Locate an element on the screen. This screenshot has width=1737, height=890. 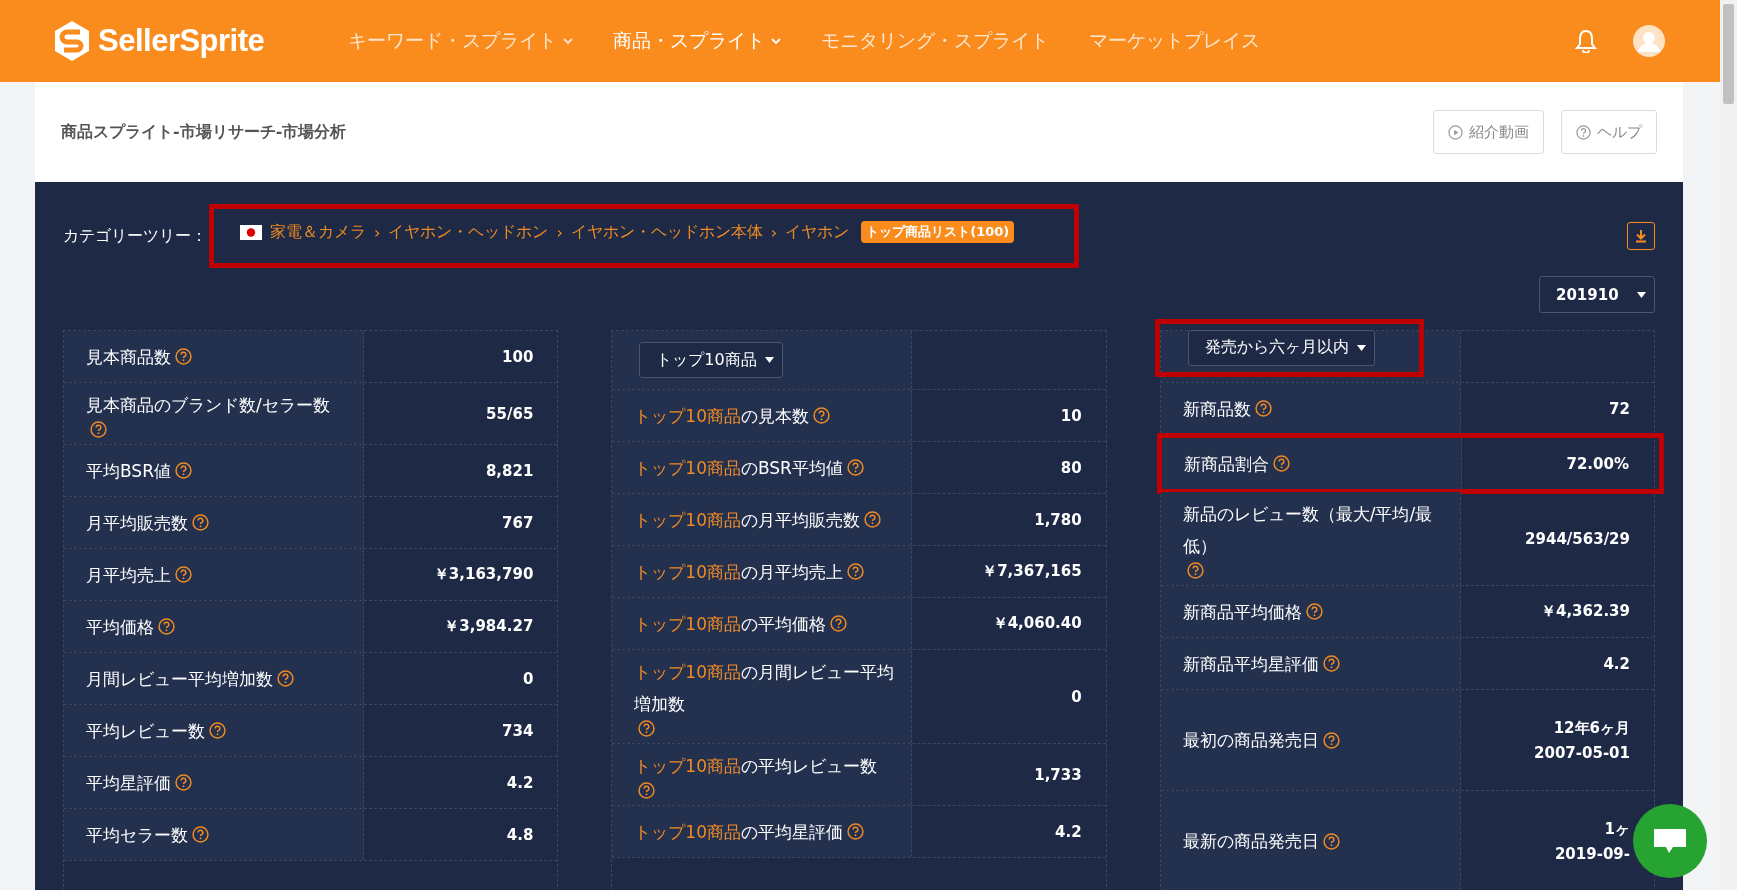
metric-value: 734 is located at coordinates (518, 730).